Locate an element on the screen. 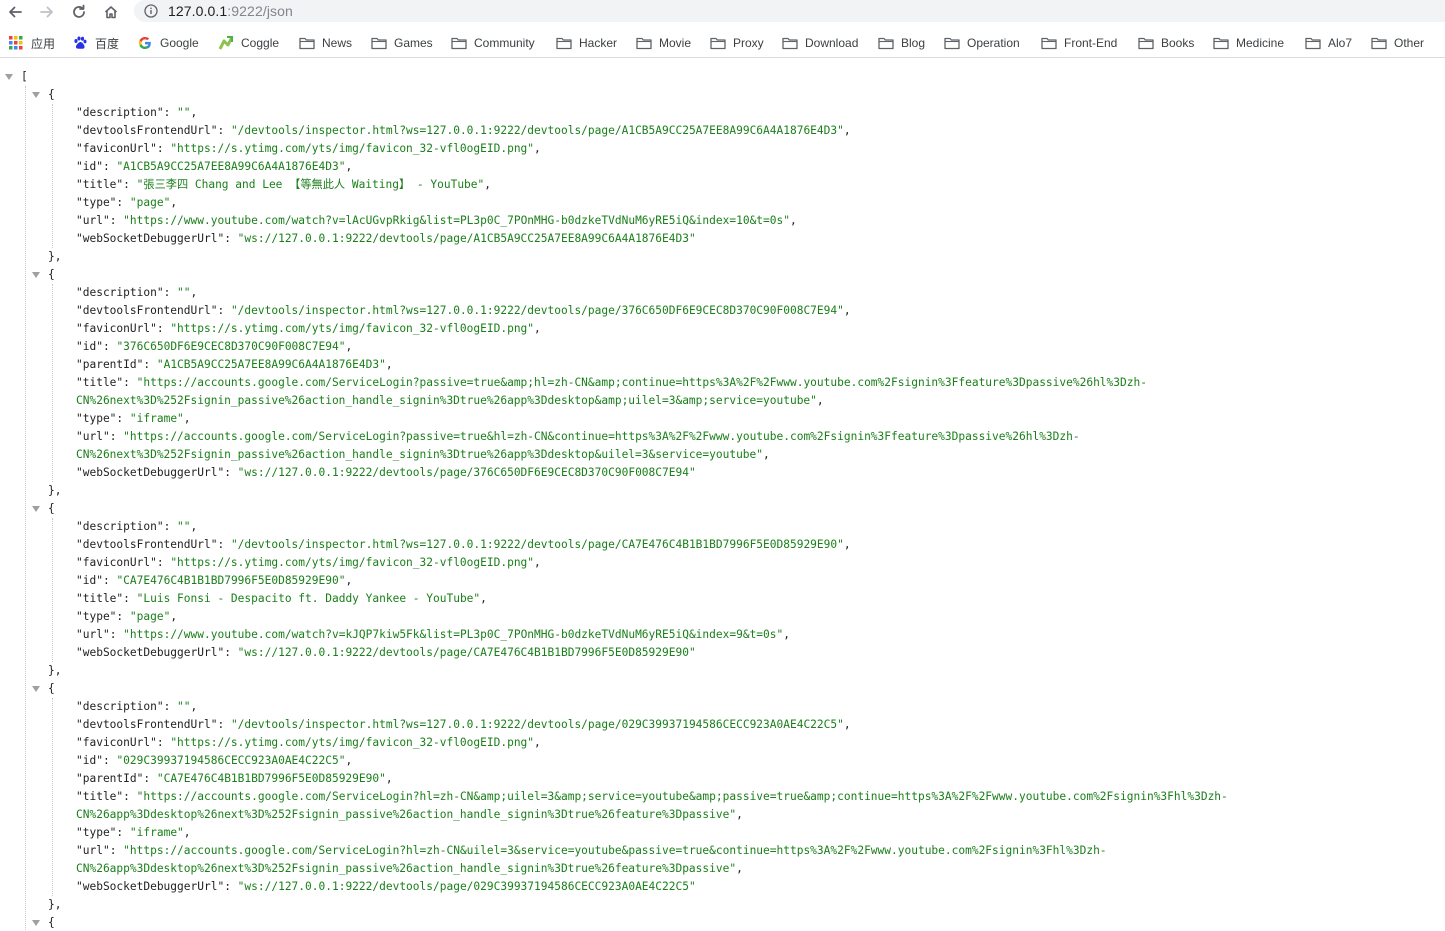 This screenshot has width=1445, height=931. address-bar: 127.0.0.1:9222/json is located at coordinates (789, 11).